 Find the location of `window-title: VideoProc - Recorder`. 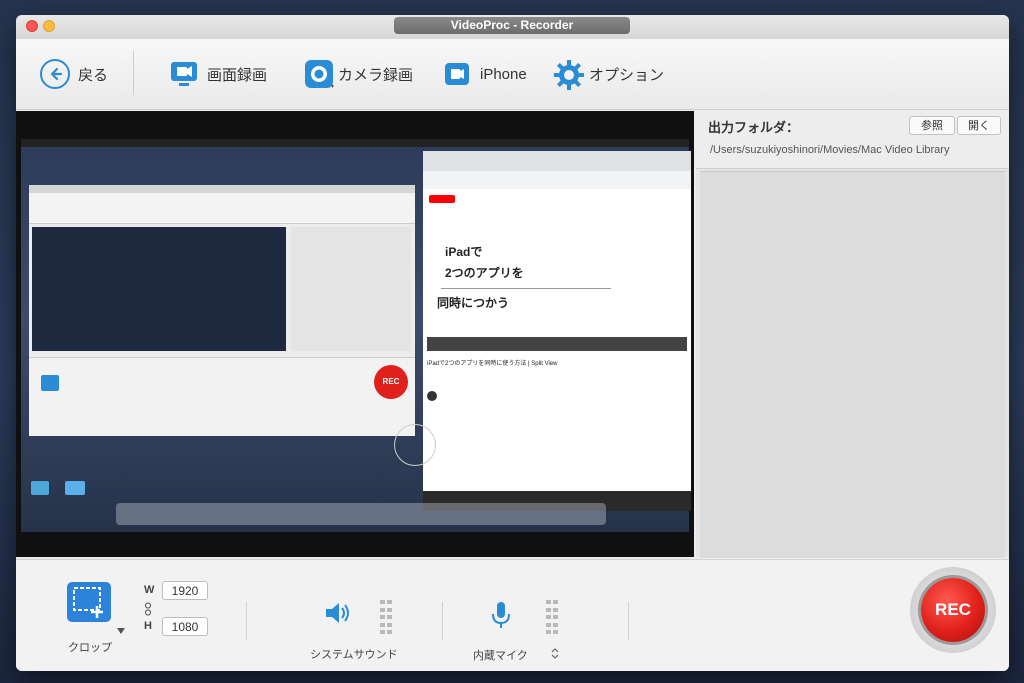

window-title: VideoProc - Recorder is located at coordinates (512, 25).